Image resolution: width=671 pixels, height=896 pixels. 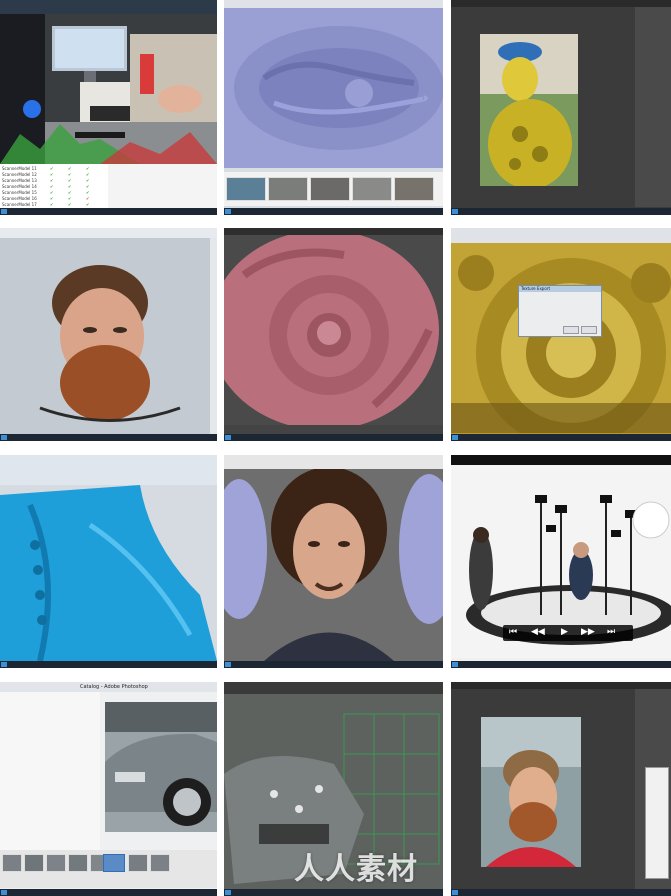 I want to click on tile-photoshop-portrait, so click(x=561, y=789).